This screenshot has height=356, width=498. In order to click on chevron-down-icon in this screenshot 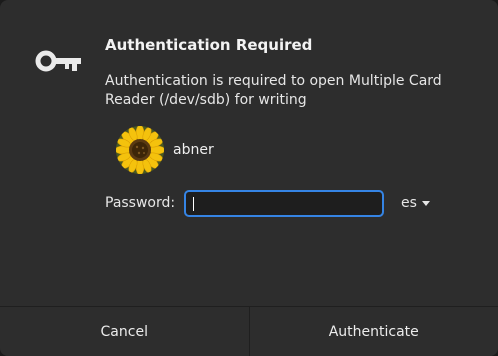, I will do `click(425, 203)`.